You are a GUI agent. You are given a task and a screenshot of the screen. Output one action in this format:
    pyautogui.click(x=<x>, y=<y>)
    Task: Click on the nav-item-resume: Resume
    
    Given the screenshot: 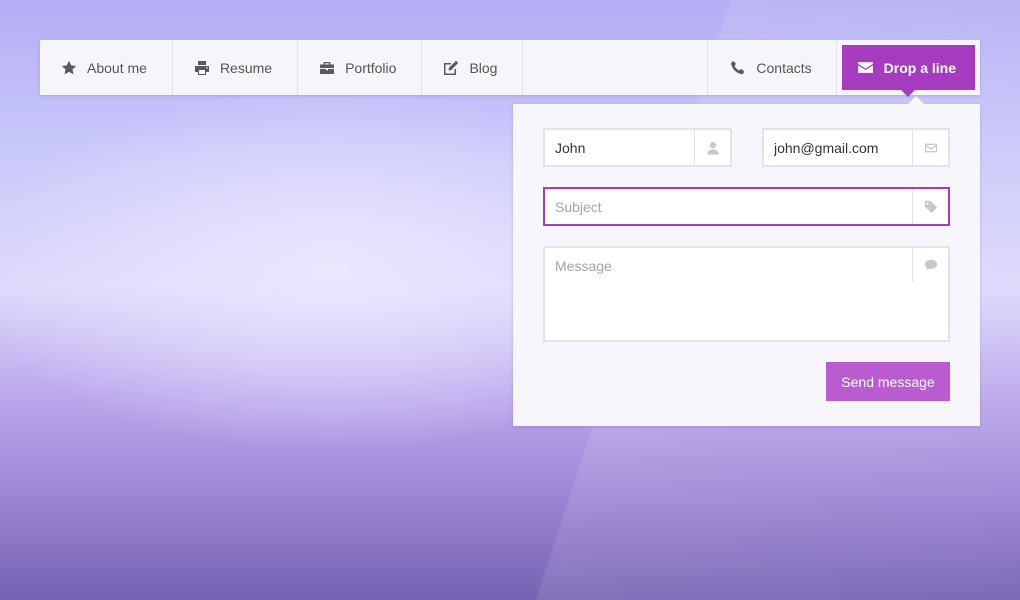 What is the action you would take?
    pyautogui.click(x=236, y=67)
    